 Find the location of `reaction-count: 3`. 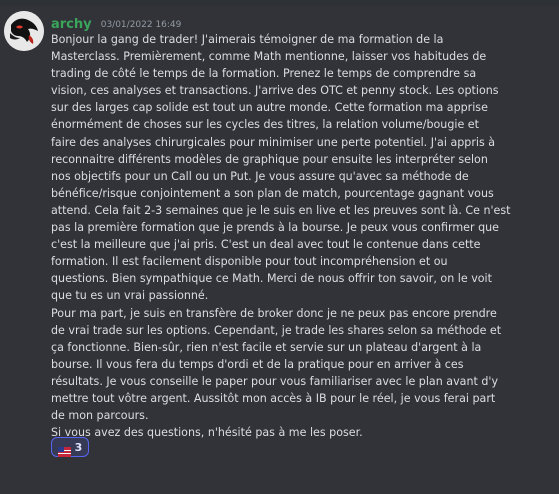

reaction-count: 3 is located at coordinates (78, 447).